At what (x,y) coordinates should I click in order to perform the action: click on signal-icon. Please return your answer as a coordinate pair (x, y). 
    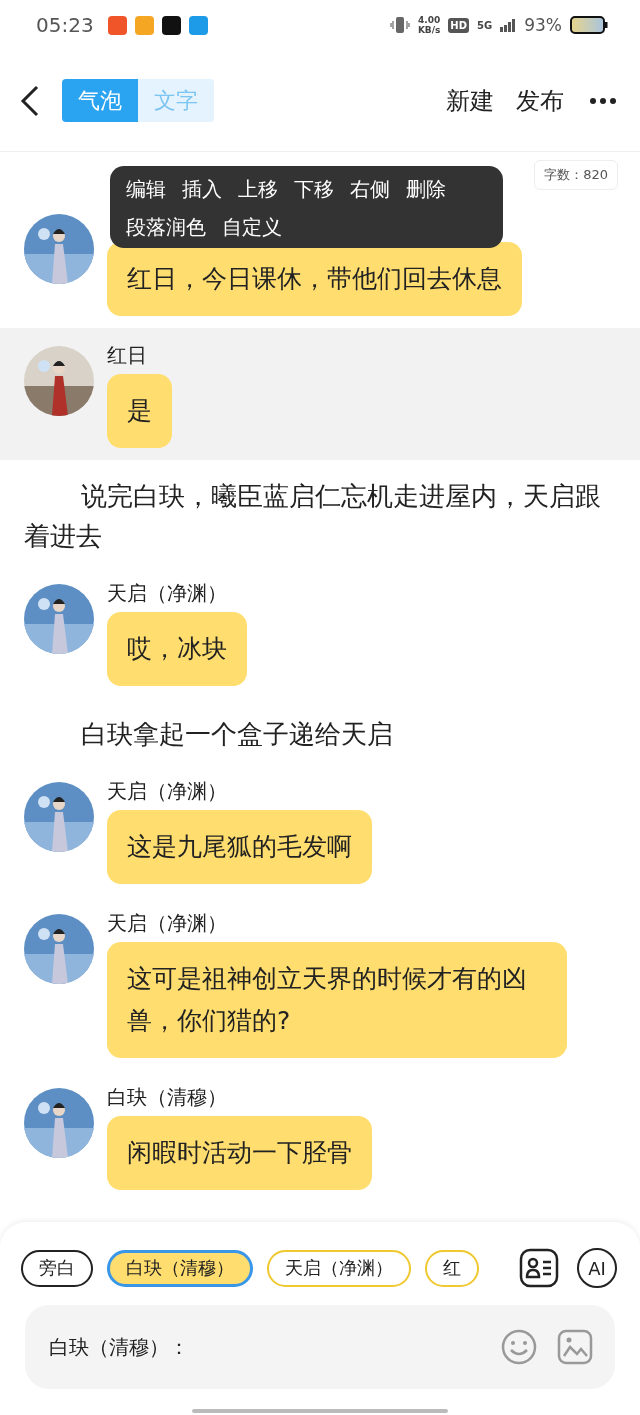
    Looking at the image, I should click on (508, 25).